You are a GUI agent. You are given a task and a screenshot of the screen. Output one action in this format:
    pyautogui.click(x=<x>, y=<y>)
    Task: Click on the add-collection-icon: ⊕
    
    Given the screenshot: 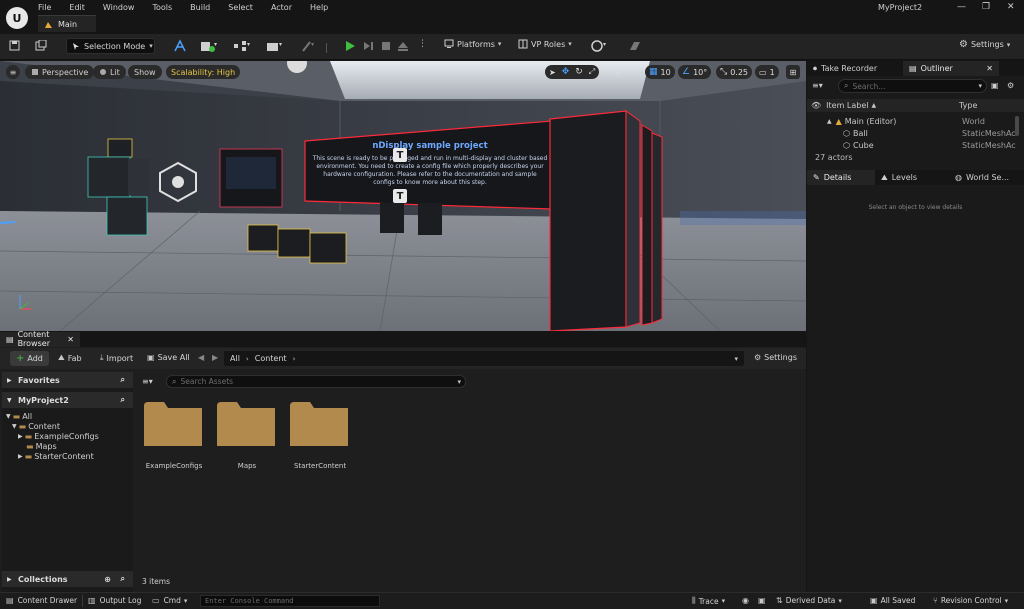 What is the action you would take?
    pyautogui.click(x=107, y=579)
    